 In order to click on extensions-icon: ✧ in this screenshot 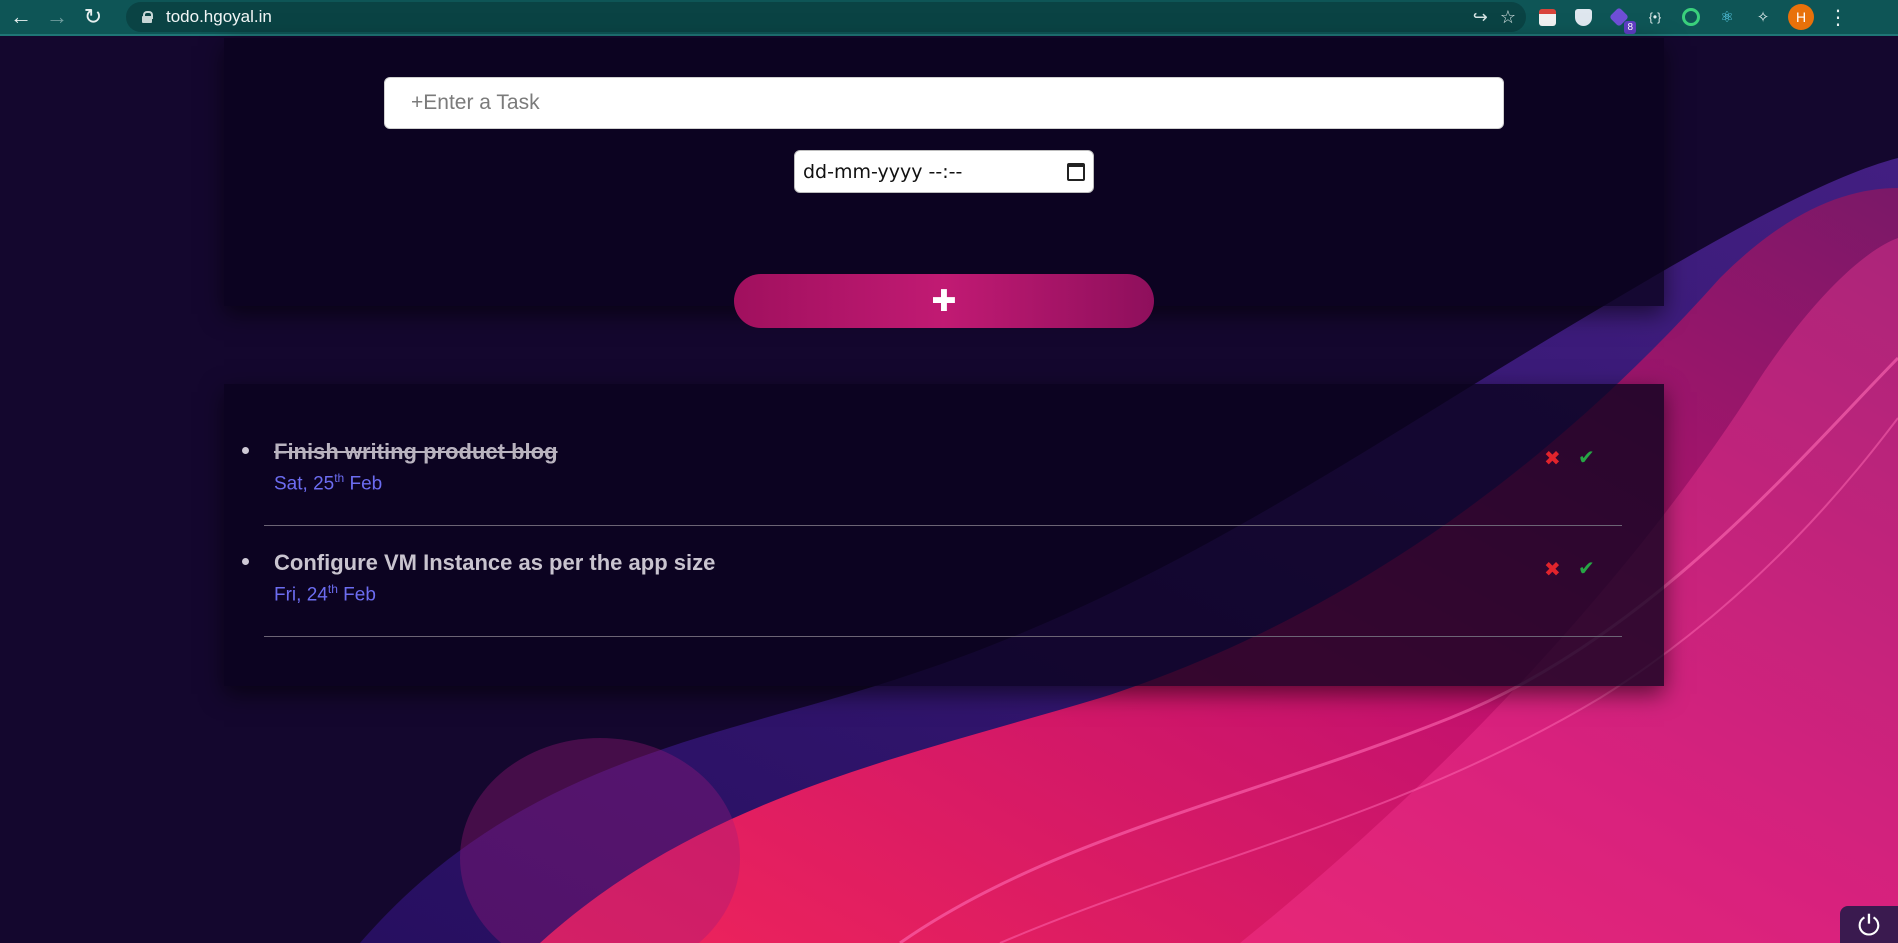, I will do `click(1763, 17)`.